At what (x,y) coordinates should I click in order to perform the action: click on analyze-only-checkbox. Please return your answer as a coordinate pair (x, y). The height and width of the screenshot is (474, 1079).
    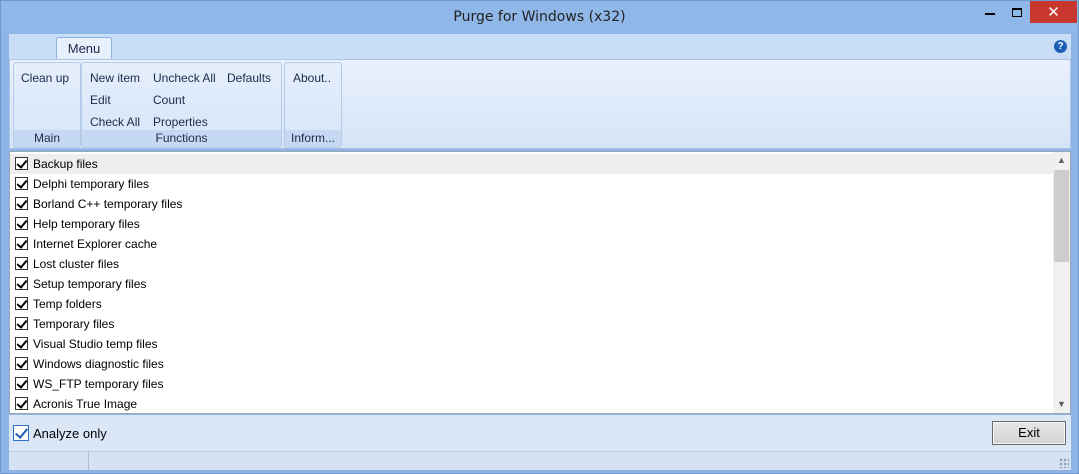
    Looking at the image, I should click on (21, 433).